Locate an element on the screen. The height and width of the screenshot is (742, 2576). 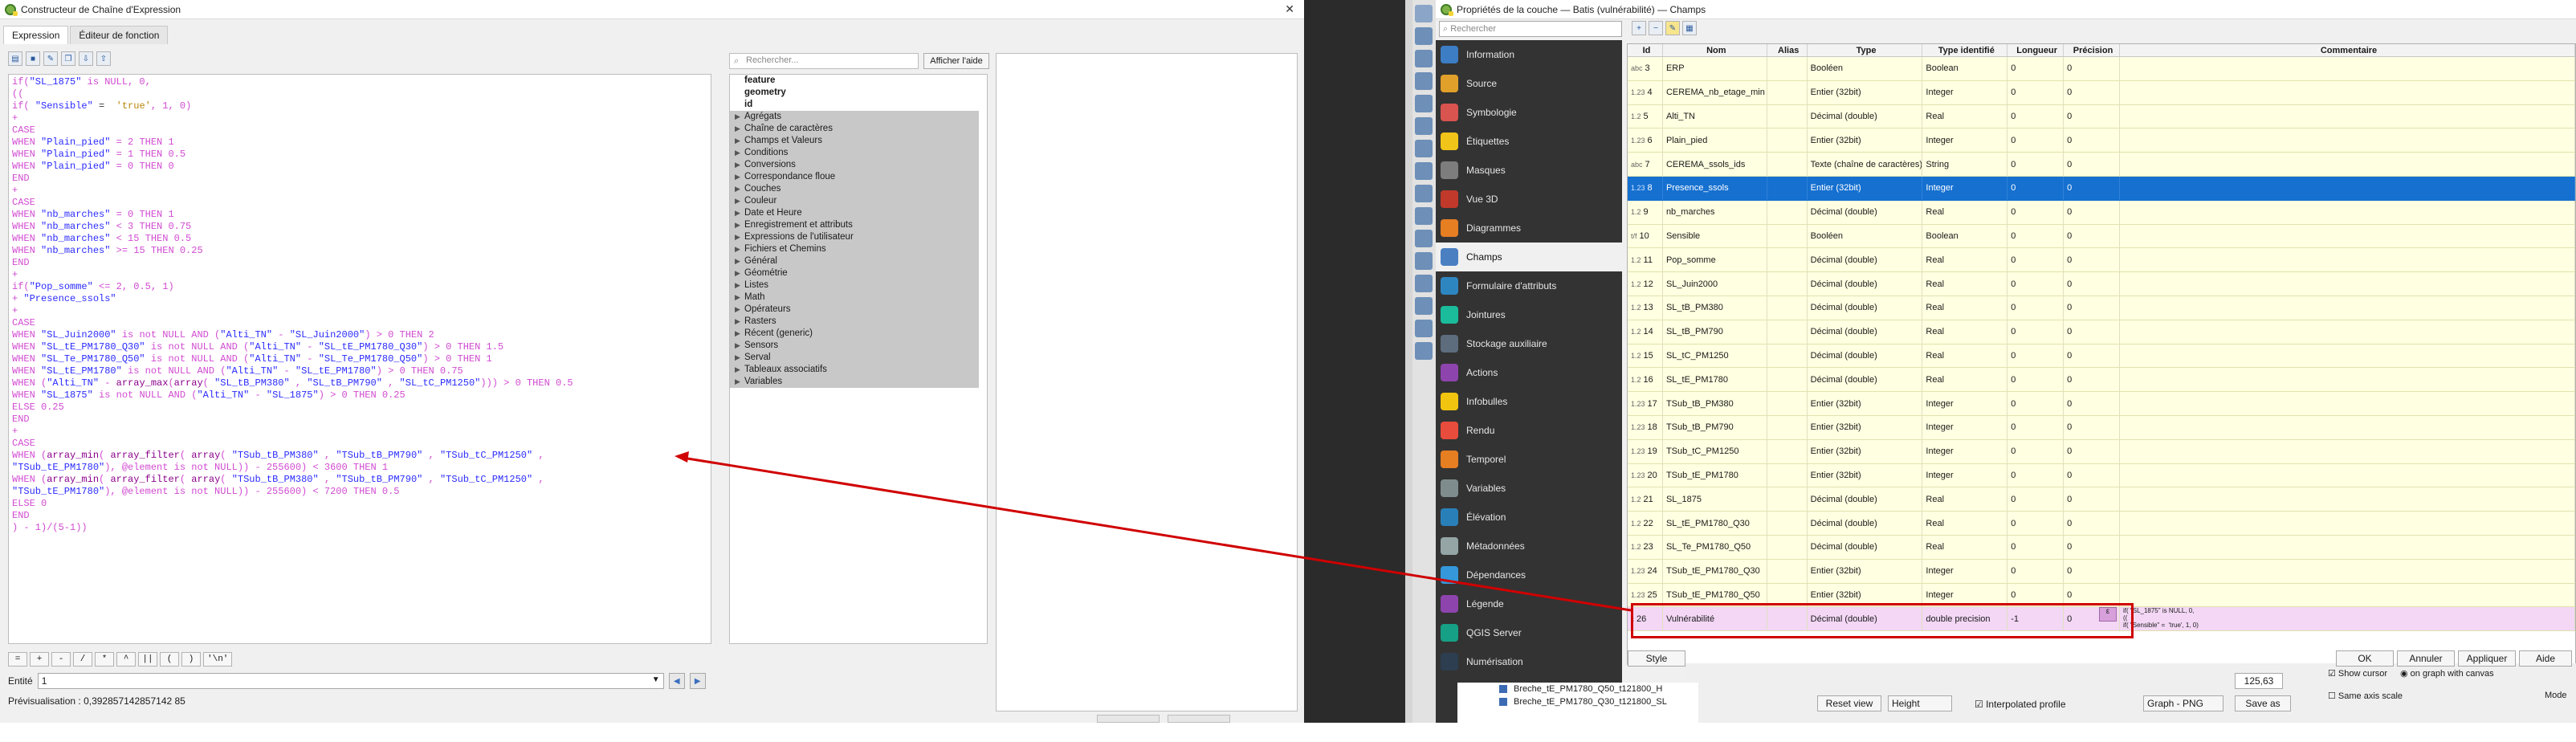
height-combo: Height is located at coordinates (1920, 703).